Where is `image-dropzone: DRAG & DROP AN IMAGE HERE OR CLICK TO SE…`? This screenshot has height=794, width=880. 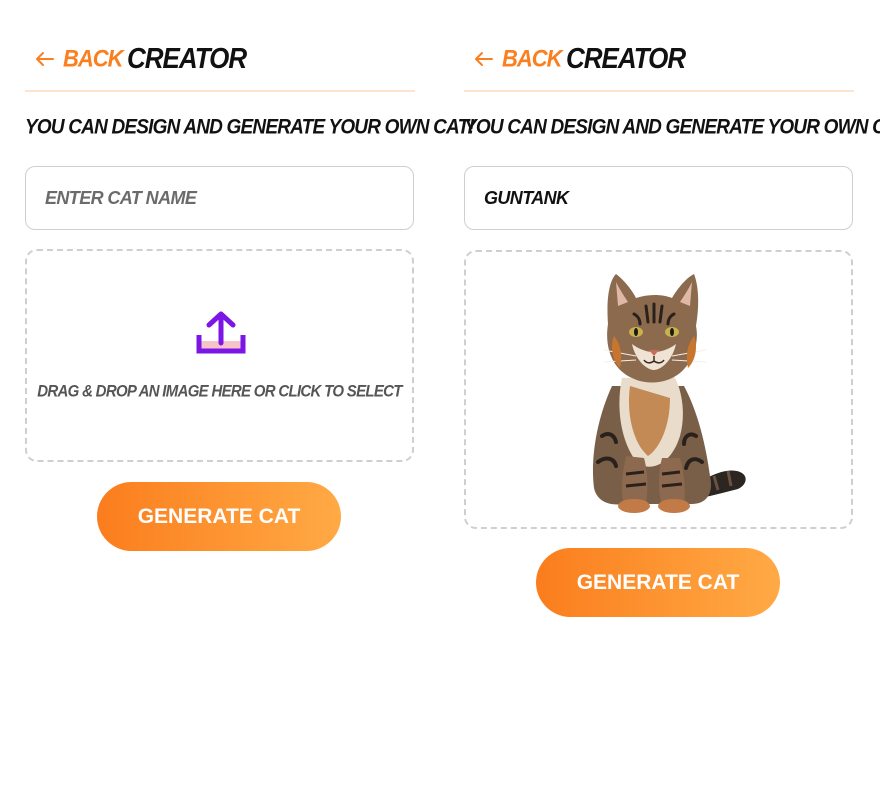
image-dropzone: DRAG & DROP AN IMAGE HERE OR CLICK TO SE… is located at coordinates (219, 355).